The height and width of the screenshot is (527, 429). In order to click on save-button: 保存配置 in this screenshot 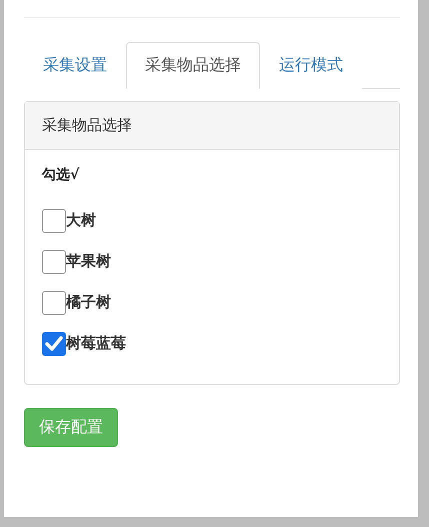, I will do `click(71, 427)`.